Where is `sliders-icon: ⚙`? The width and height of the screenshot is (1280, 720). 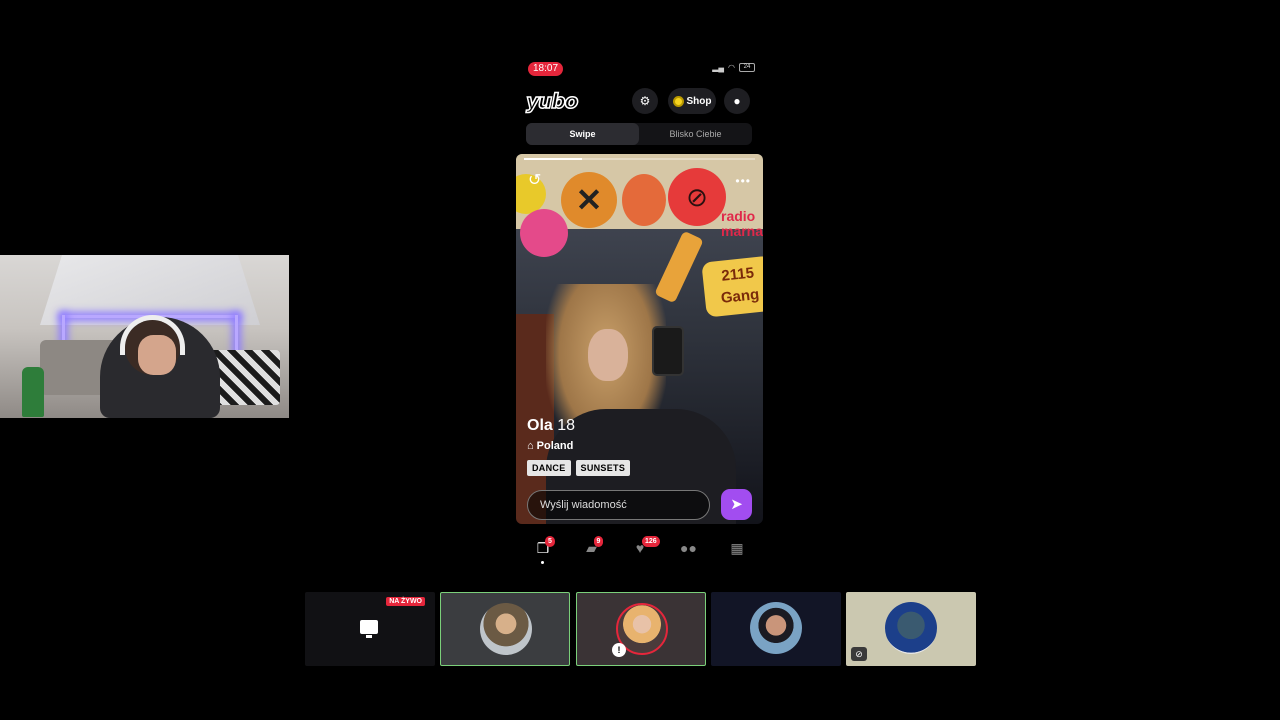
sliders-icon: ⚙ is located at coordinates (645, 101).